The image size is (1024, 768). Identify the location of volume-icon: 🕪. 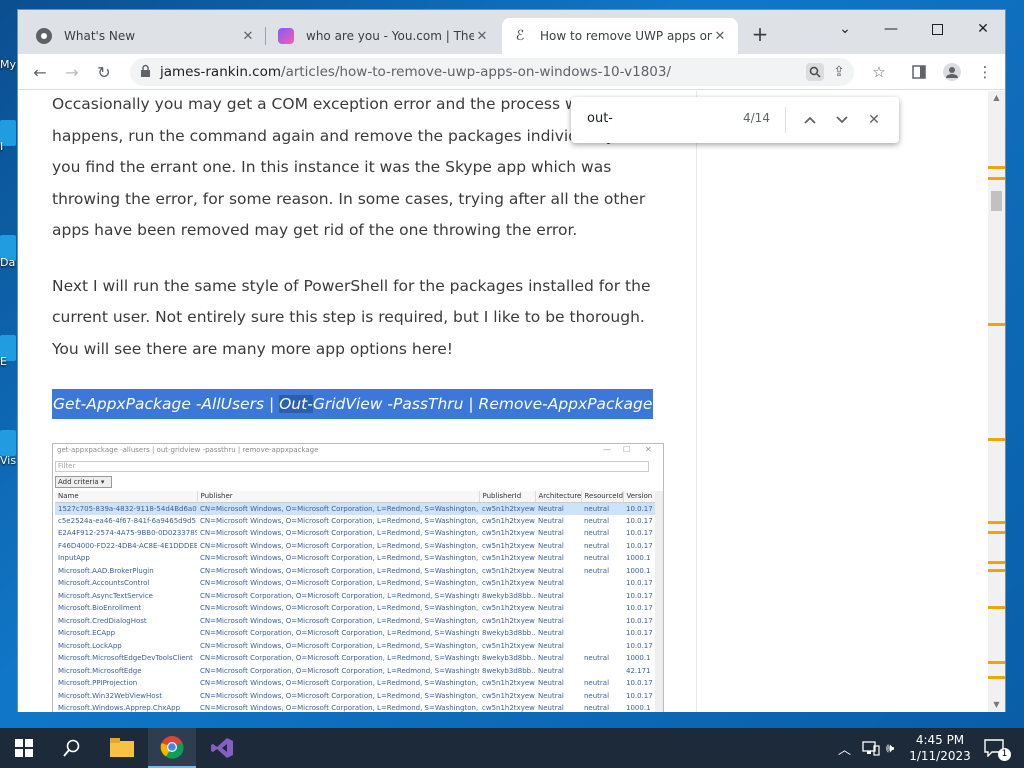
(890, 748).